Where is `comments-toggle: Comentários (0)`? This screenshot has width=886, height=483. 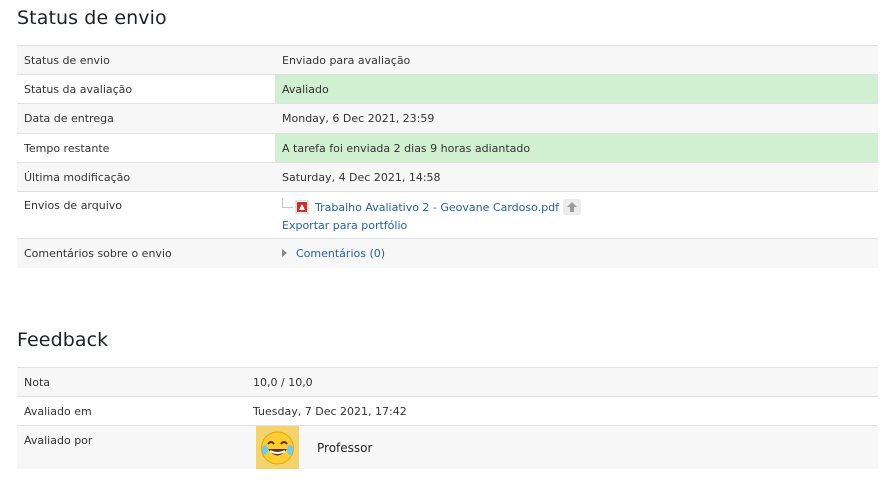
comments-toggle: Comentários (0) is located at coordinates (333, 253).